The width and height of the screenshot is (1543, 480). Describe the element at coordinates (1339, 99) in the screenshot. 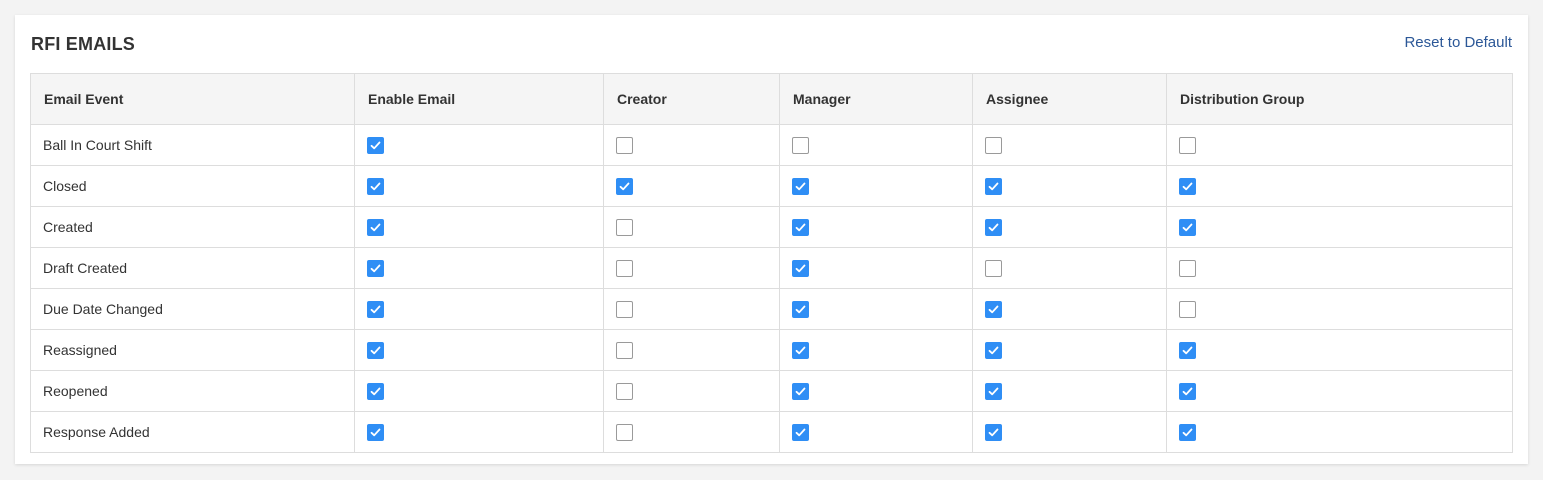

I see `column-header-distribution-group: Distribution Group` at that location.